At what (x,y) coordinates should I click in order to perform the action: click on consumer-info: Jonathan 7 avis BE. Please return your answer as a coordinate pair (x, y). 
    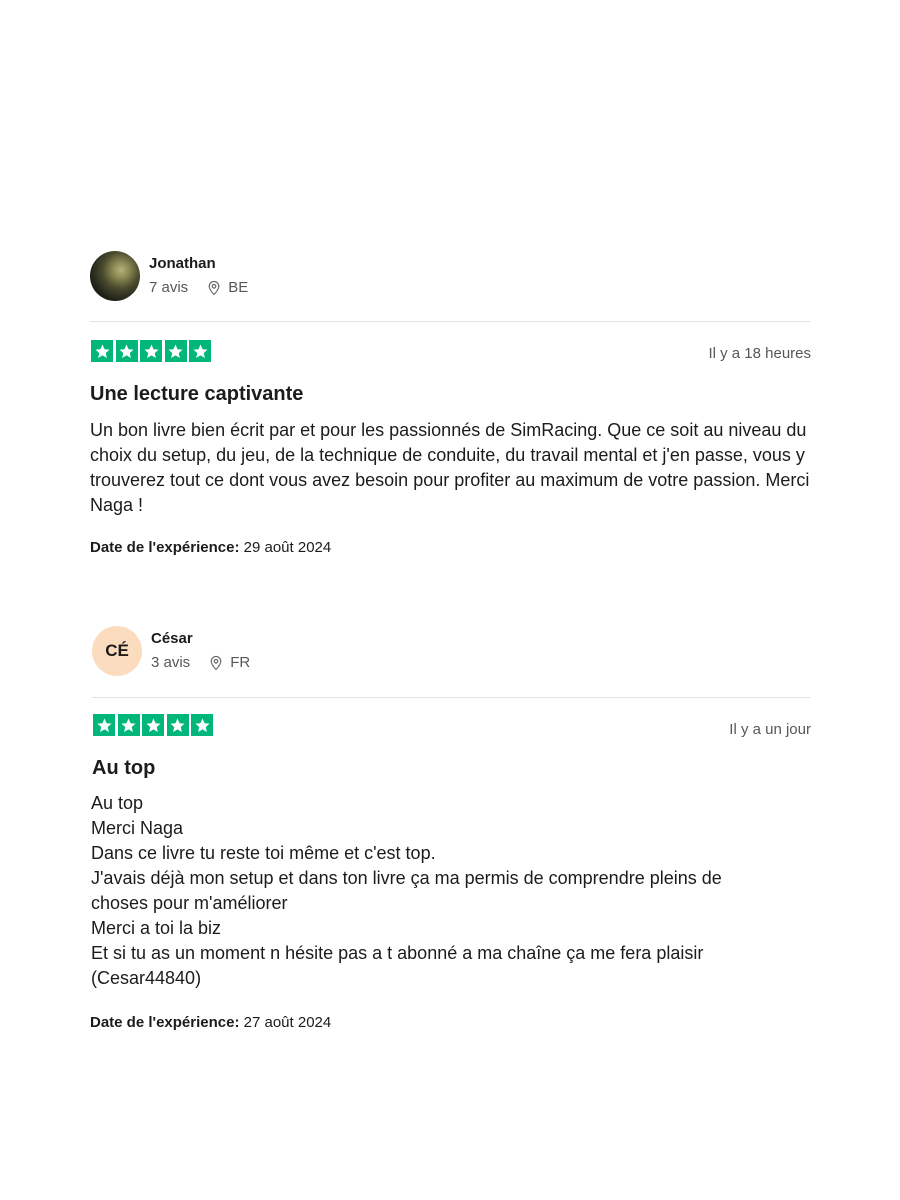
    Looking at the image, I should click on (169, 276).